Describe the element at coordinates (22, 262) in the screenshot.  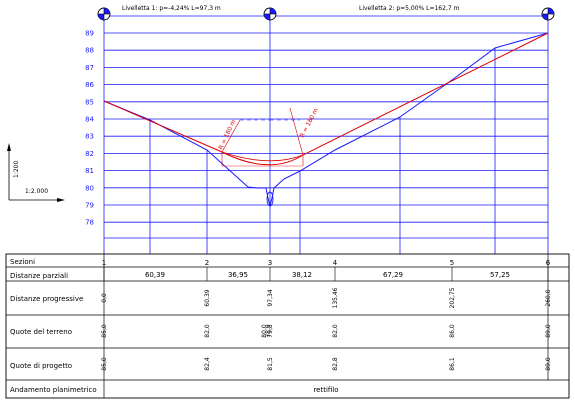
I see `row-label-sections: Sezioni` at that location.